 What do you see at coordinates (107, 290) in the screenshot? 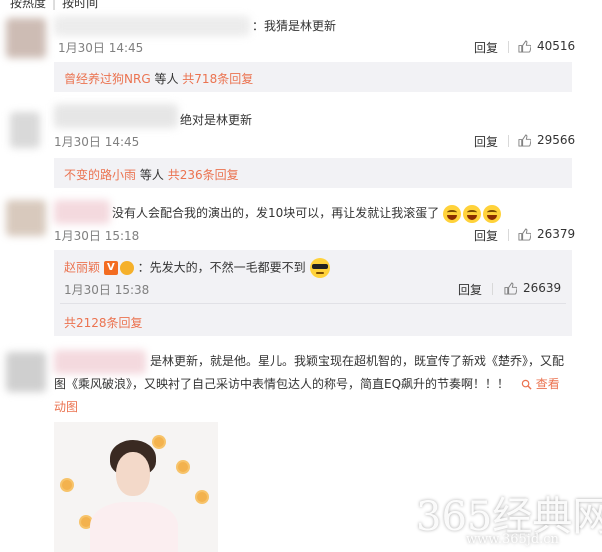
I see `reply-time: 1月30日 15:38` at bounding box center [107, 290].